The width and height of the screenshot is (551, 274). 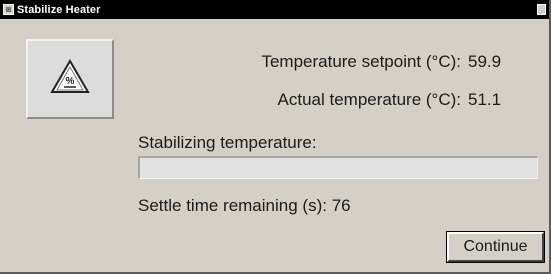 What do you see at coordinates (341, 205) in the screenshot?
I see `settle-time-value: 76` at bounding box center [341, 205].